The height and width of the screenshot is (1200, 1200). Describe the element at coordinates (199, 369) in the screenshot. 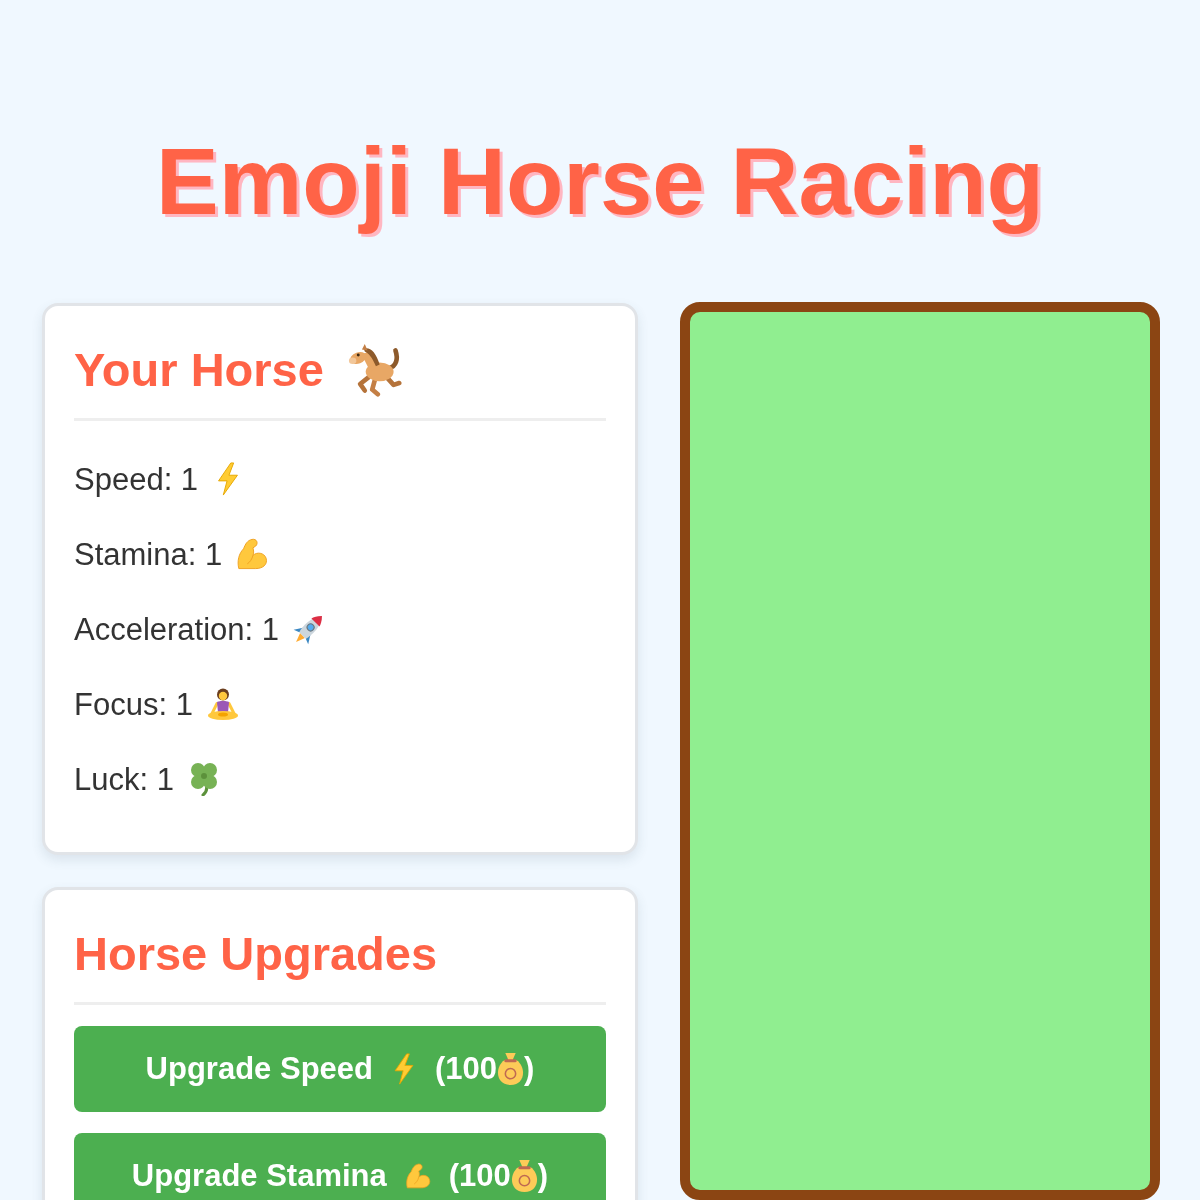

I see `card-title: Your Horse` at that location.